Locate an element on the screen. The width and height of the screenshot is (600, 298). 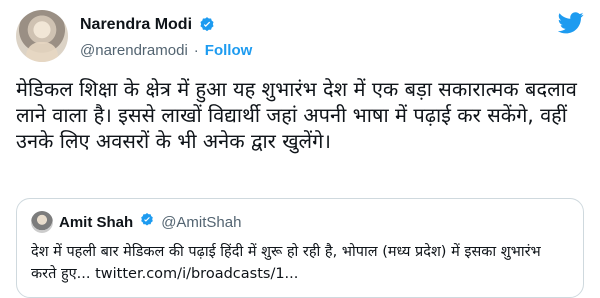
author-name: Narendra Modi is located at coordinates (136, 25).